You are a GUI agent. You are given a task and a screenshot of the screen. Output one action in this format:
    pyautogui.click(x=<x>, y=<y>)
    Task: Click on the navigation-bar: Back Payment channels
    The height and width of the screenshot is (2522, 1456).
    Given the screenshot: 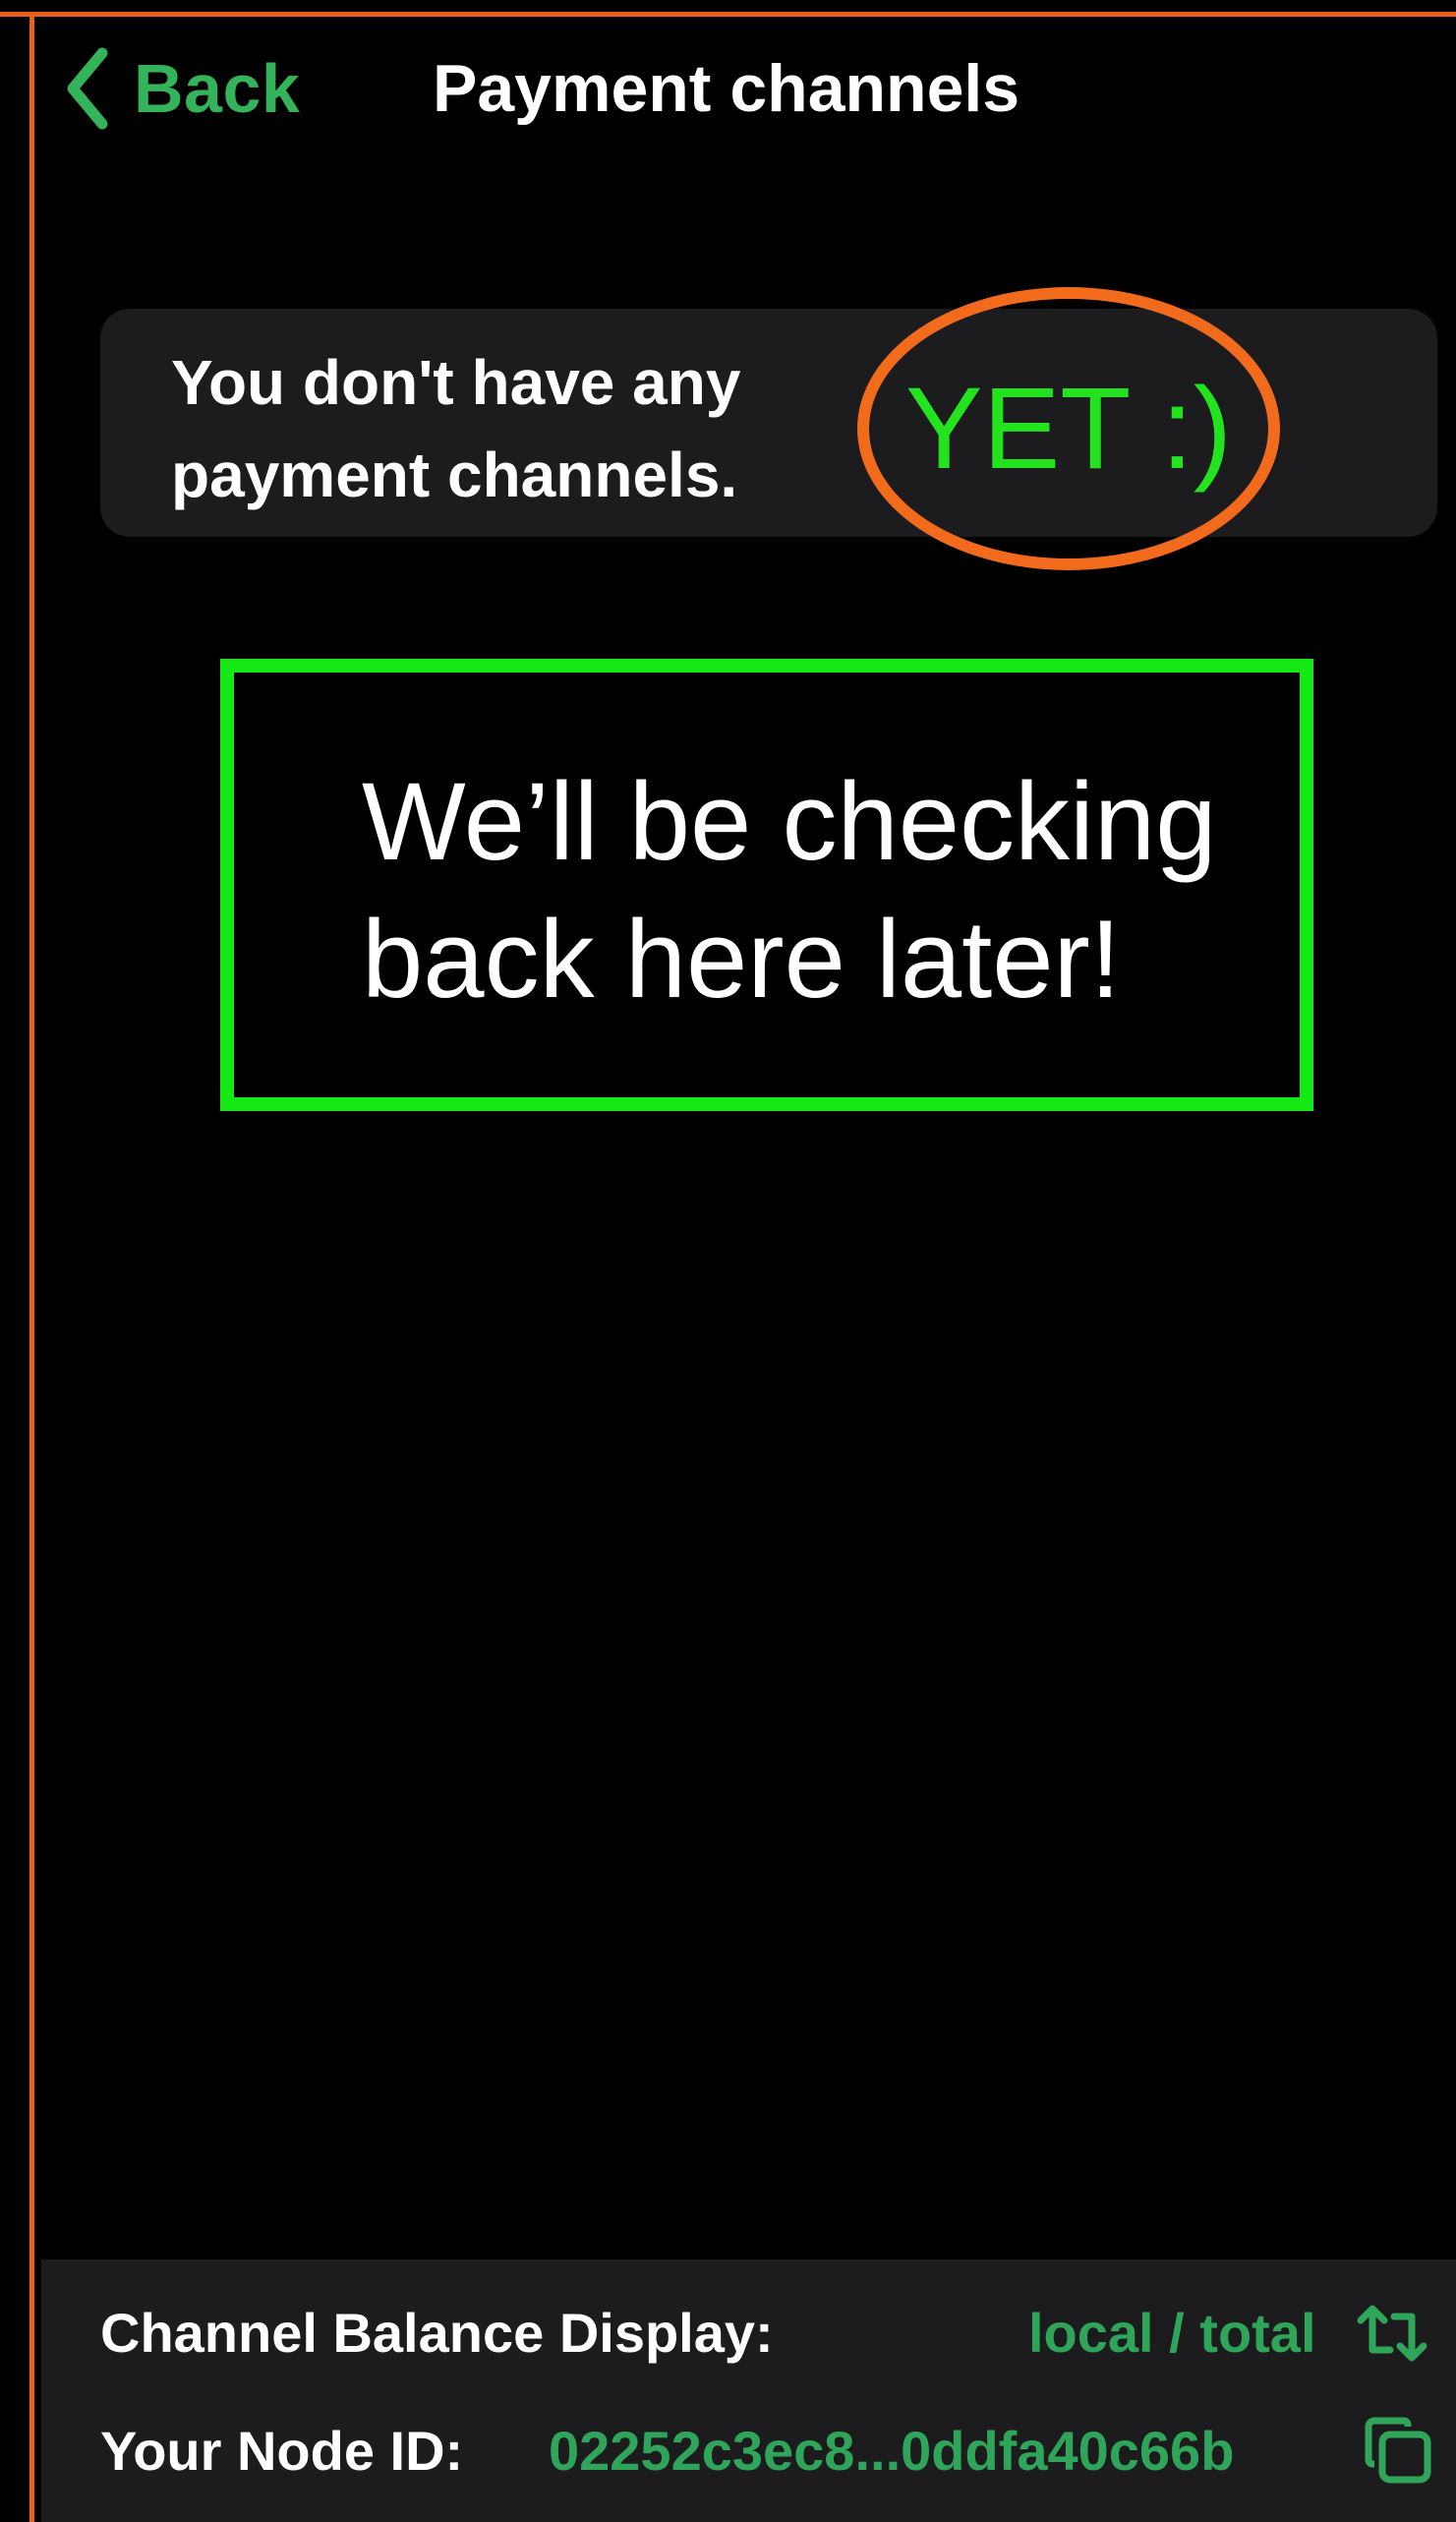 What is the action you would take?
    pyautogui.click(x=728, y=88)
    